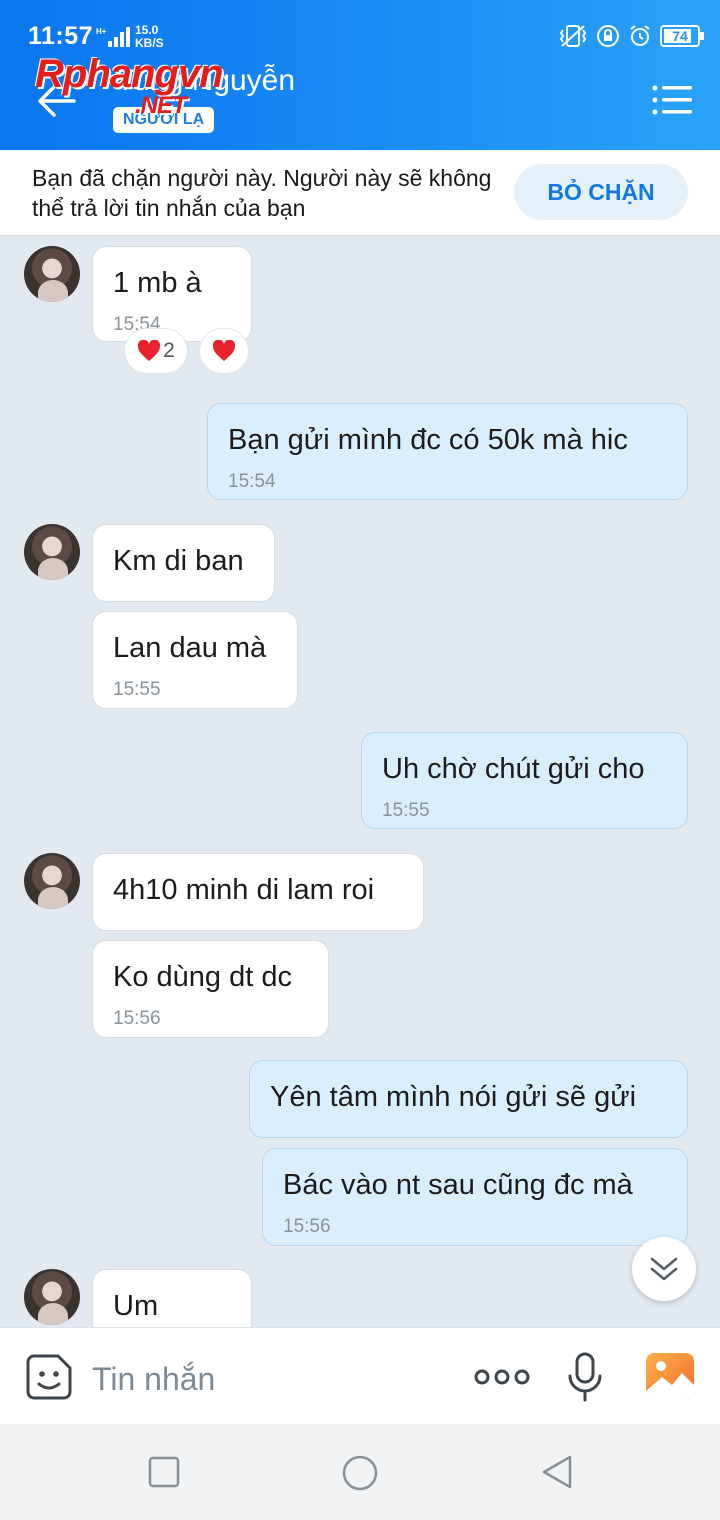 This screenshot has height=1520, width=720. I want to click on message-bubble: Lan dau mà 15:55, so click(195, 660).